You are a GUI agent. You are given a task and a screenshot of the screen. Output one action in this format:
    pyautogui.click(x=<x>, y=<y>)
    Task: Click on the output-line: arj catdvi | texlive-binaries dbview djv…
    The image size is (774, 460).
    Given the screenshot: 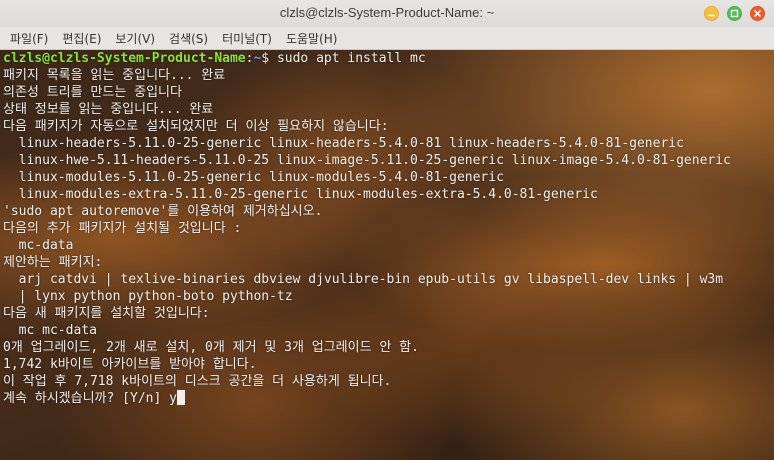 What is the action you would take?
    pyautogui.click(x=363, y=279)
    